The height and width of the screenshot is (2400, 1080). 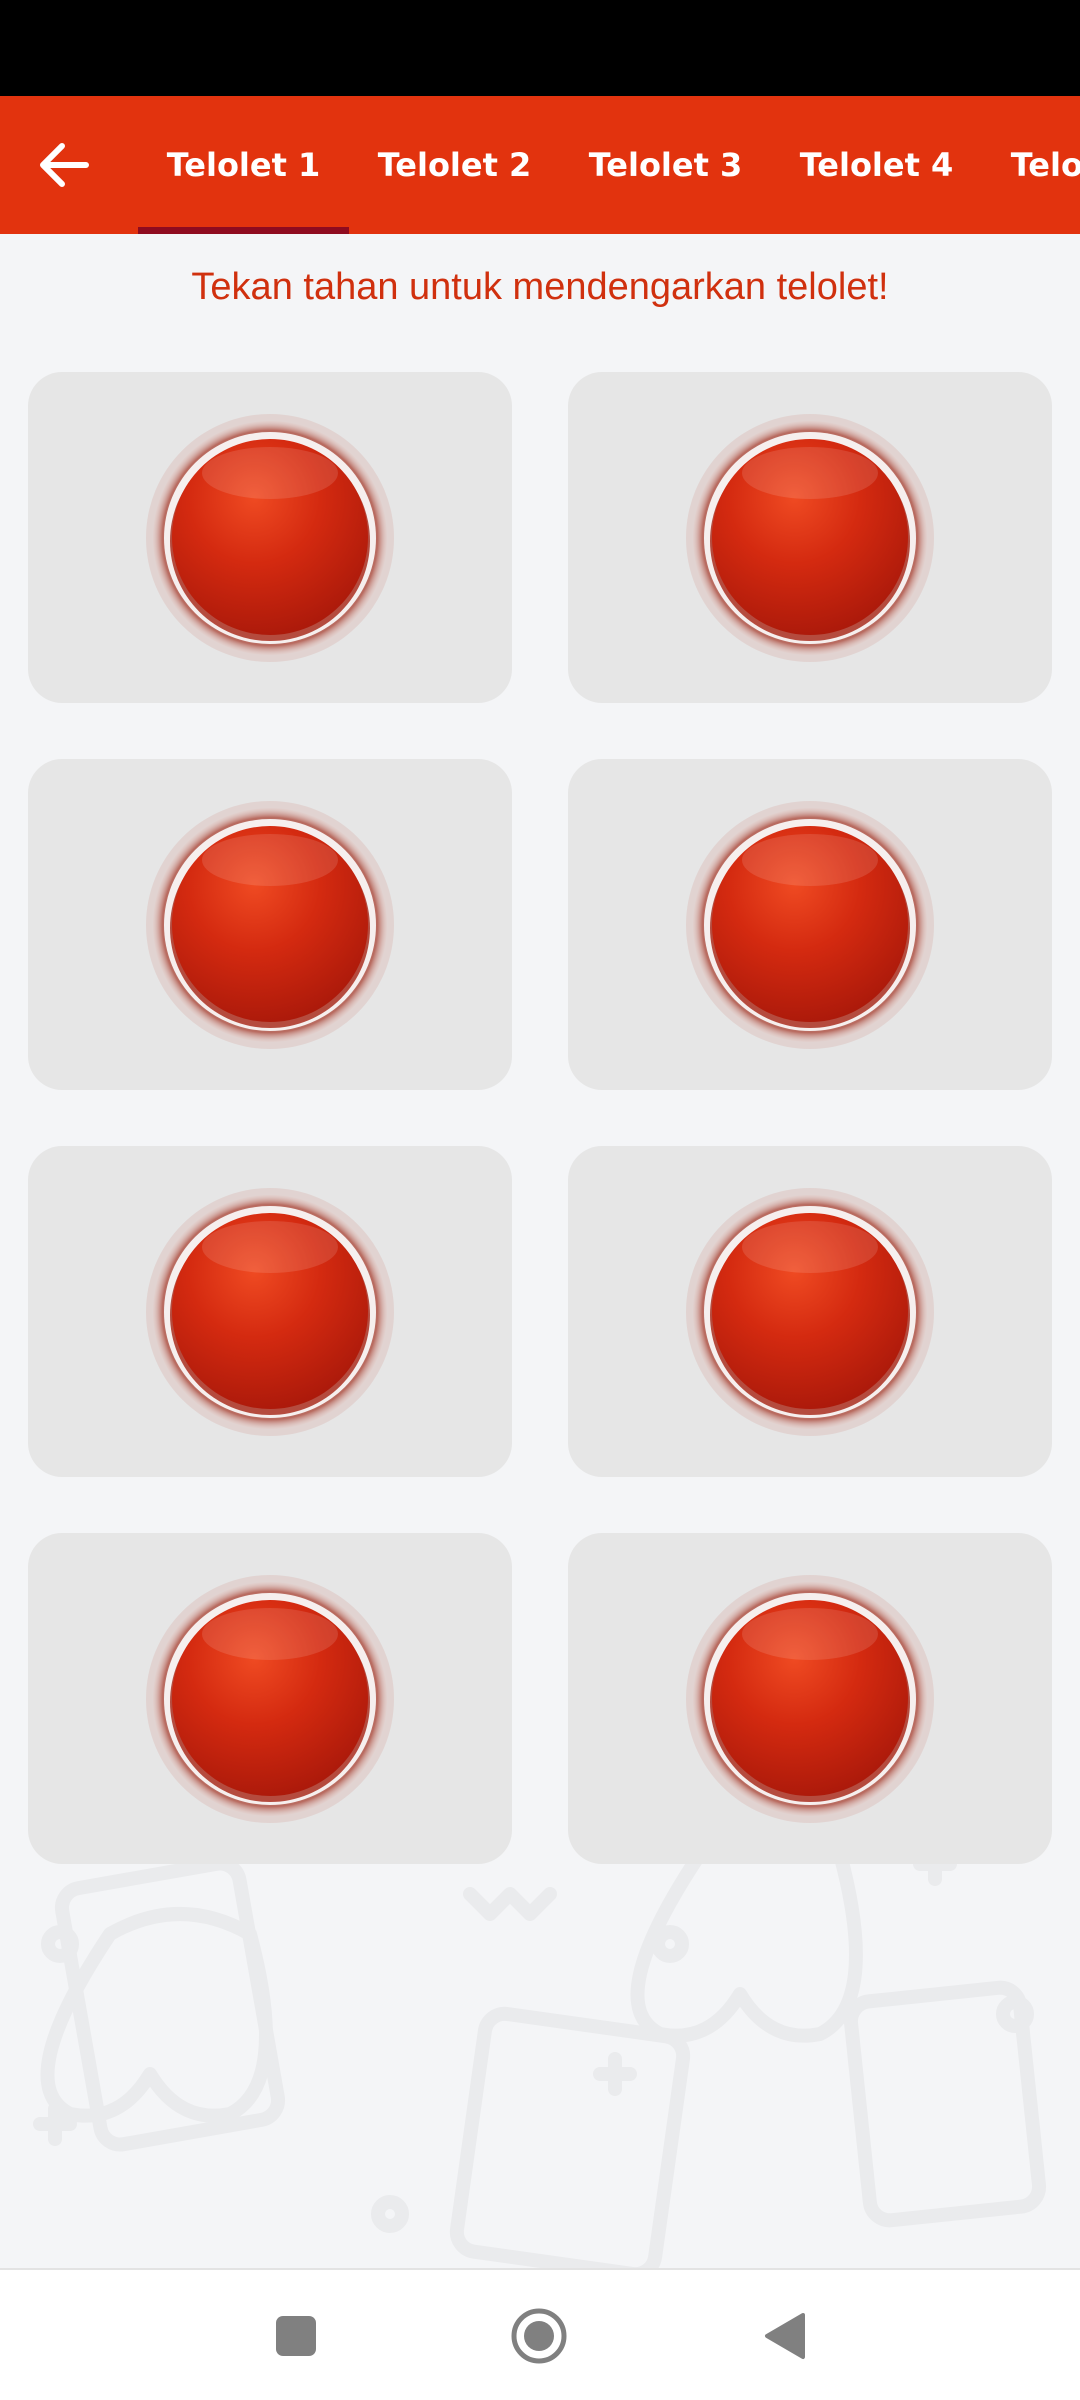 I want to click on tab-telolet-1: Telolet 1, so click(x=243, y=165).